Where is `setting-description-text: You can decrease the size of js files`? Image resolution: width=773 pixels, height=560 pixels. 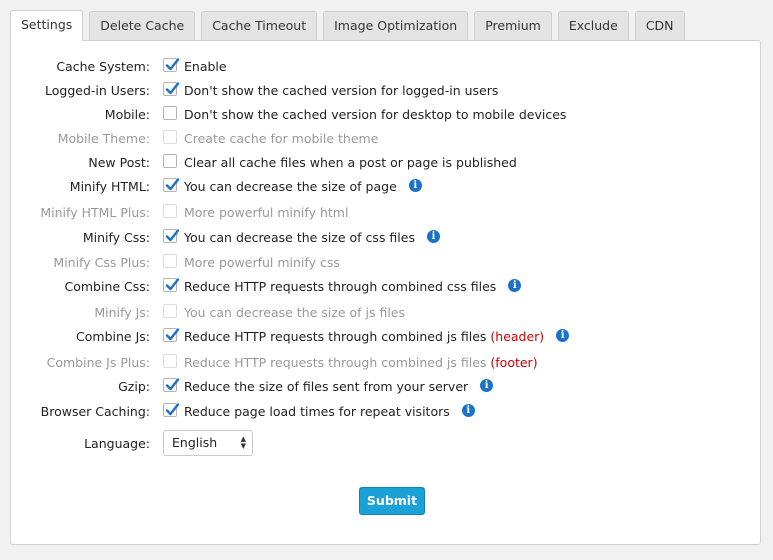
setting-description-text: You can decrease the size of js files is located at coordinates (295, 312).